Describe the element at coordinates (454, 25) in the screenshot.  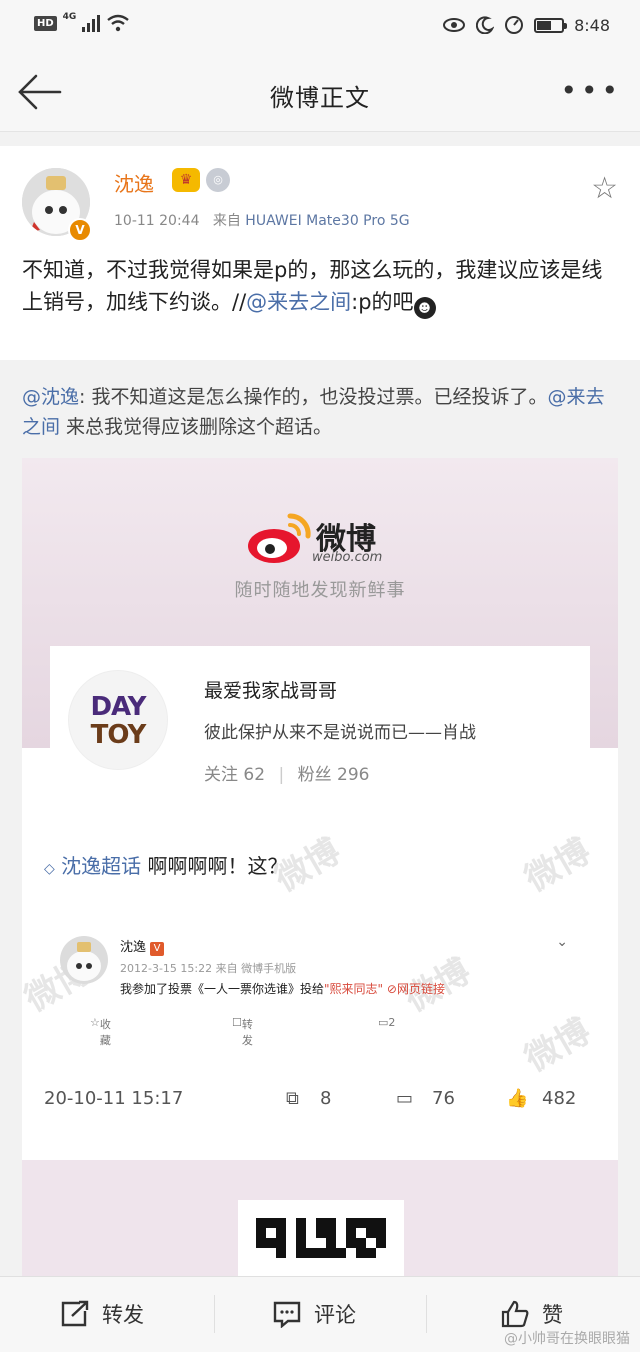
I see `eye-icon` at that location.